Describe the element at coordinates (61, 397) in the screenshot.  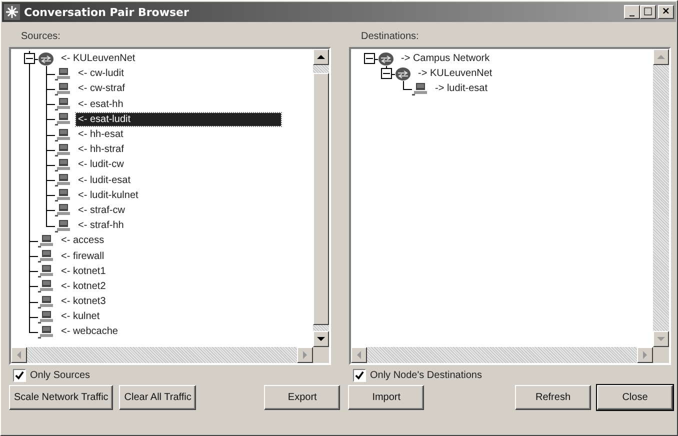
I see `action-button: Scale Network Traffic` at that location.